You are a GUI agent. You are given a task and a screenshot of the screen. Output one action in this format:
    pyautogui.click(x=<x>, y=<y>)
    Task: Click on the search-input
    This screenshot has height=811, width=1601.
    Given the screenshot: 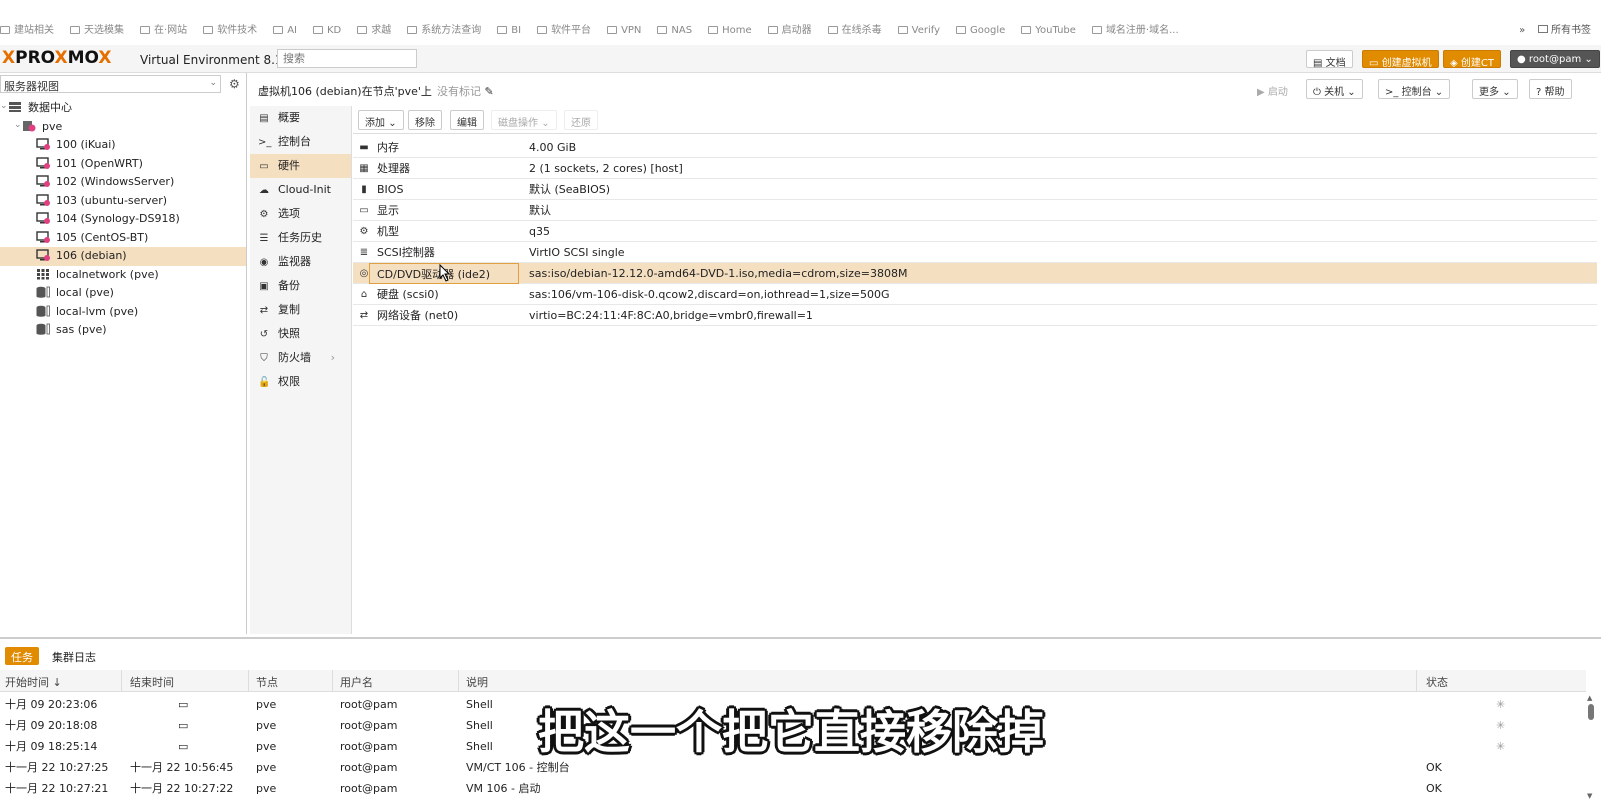 What is the action you would take?
    pyautogui.click(x=347, y=58)
    